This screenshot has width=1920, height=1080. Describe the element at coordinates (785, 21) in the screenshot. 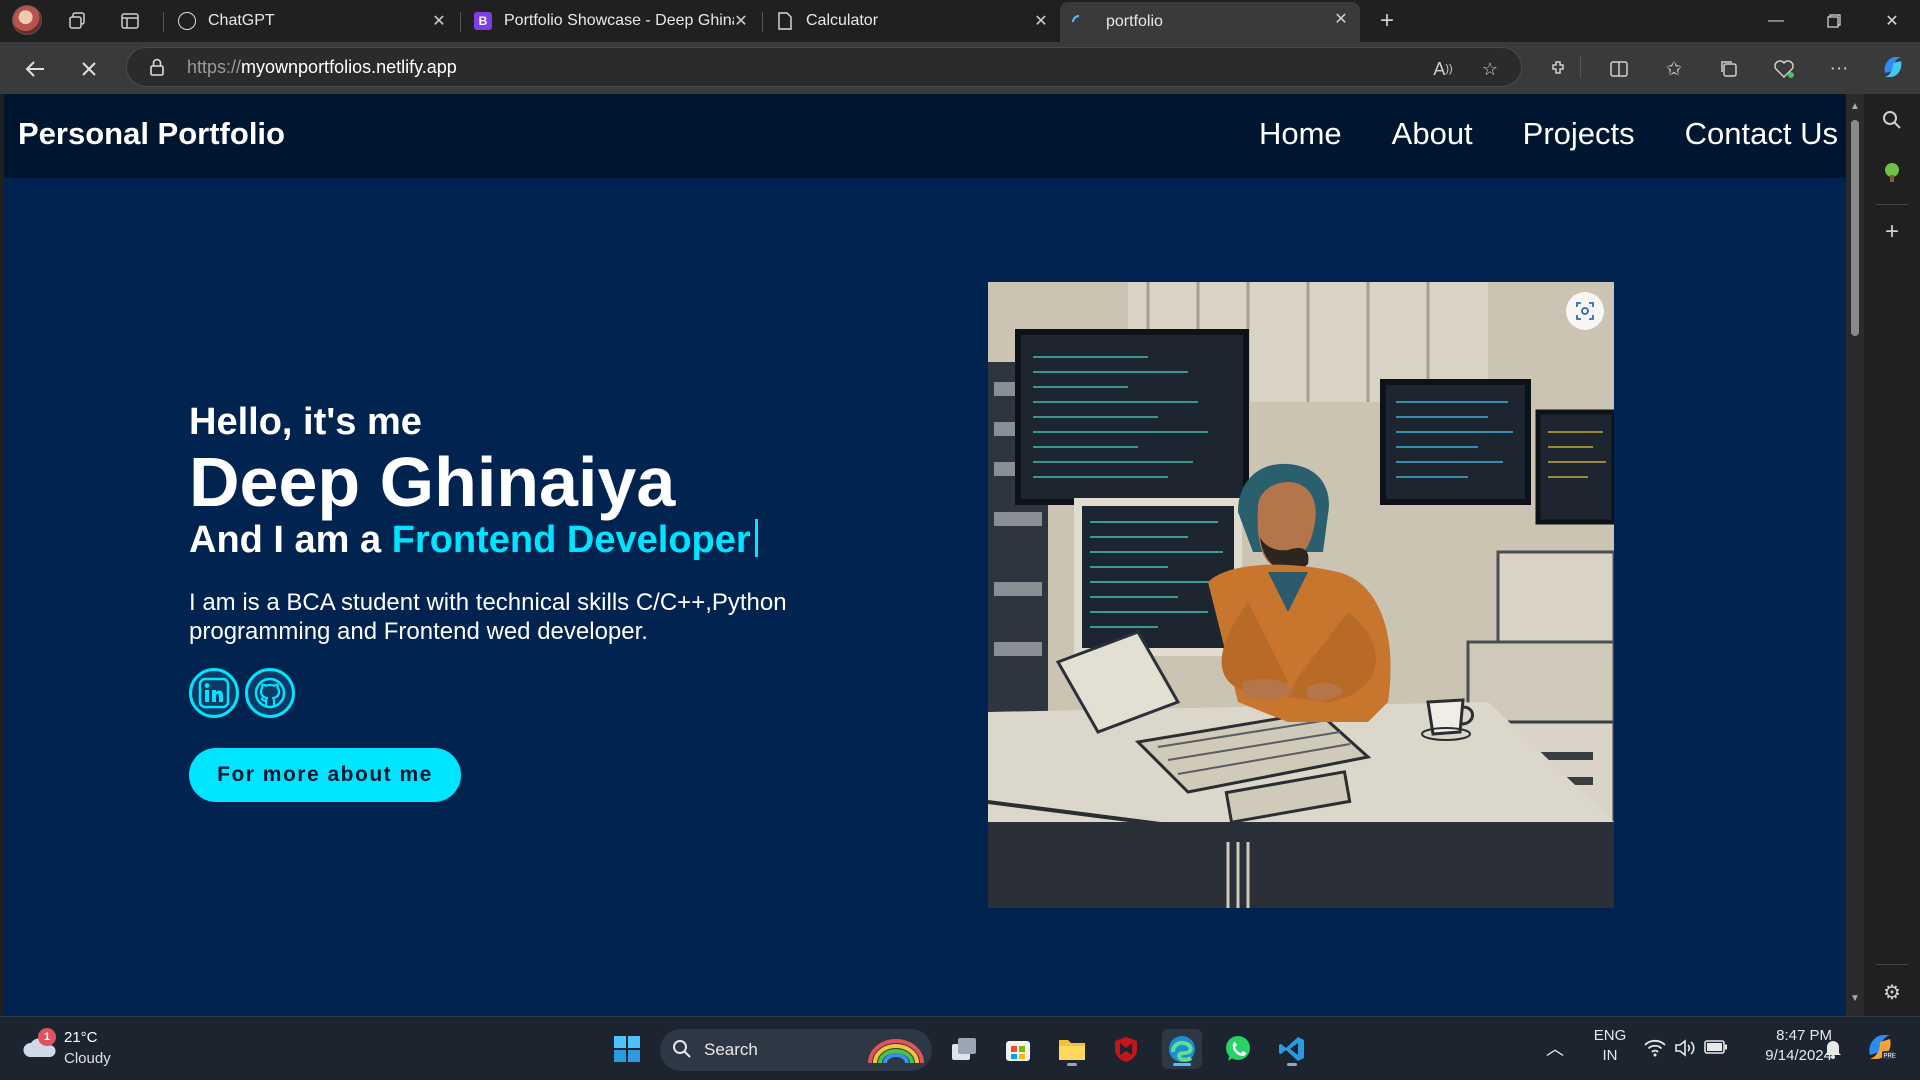

I see `document-icon` at that location.